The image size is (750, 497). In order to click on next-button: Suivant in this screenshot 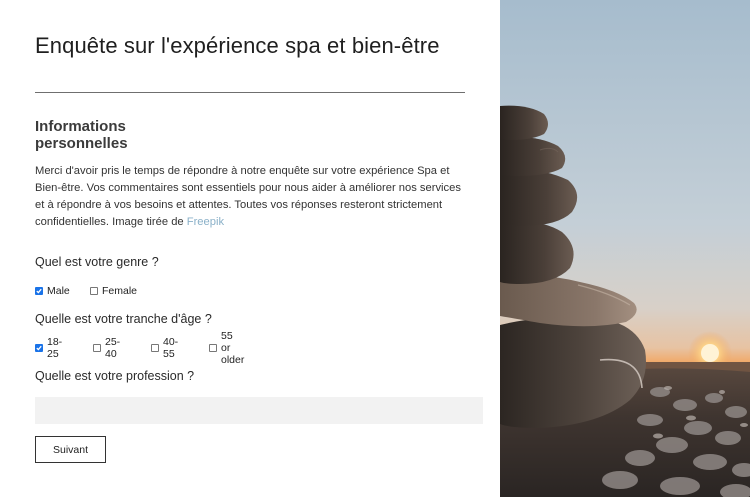, I will do `click(70, 449)`.